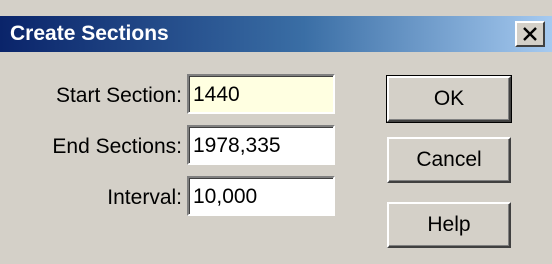  I want to click on dialog-title: Create Sections, so click(89, 33).